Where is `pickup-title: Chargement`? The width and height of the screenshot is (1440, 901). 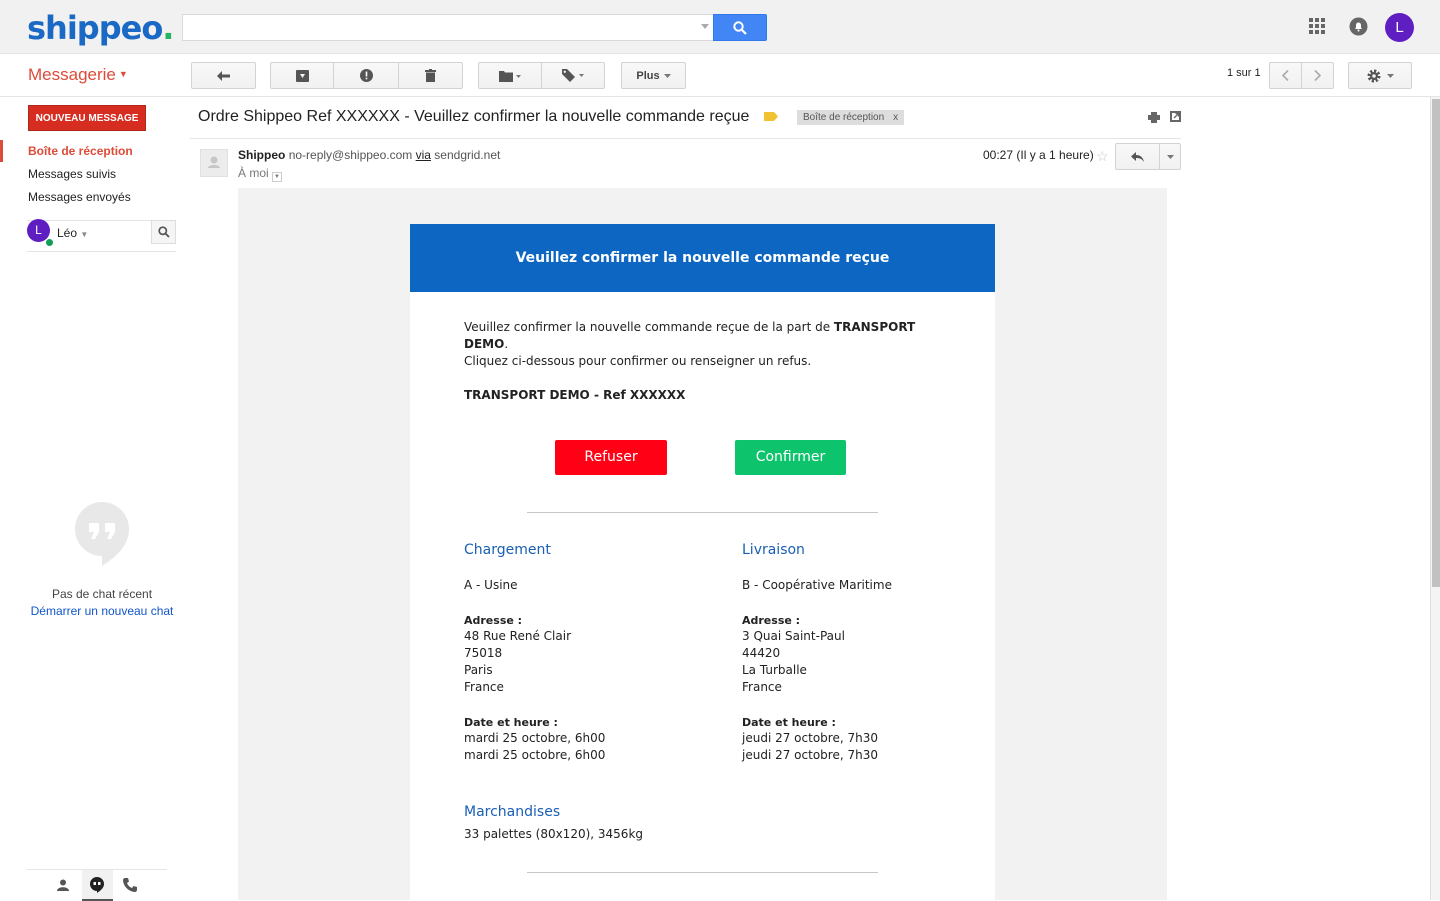
pickup-title: Chargement is located at coordinates (507, 550).